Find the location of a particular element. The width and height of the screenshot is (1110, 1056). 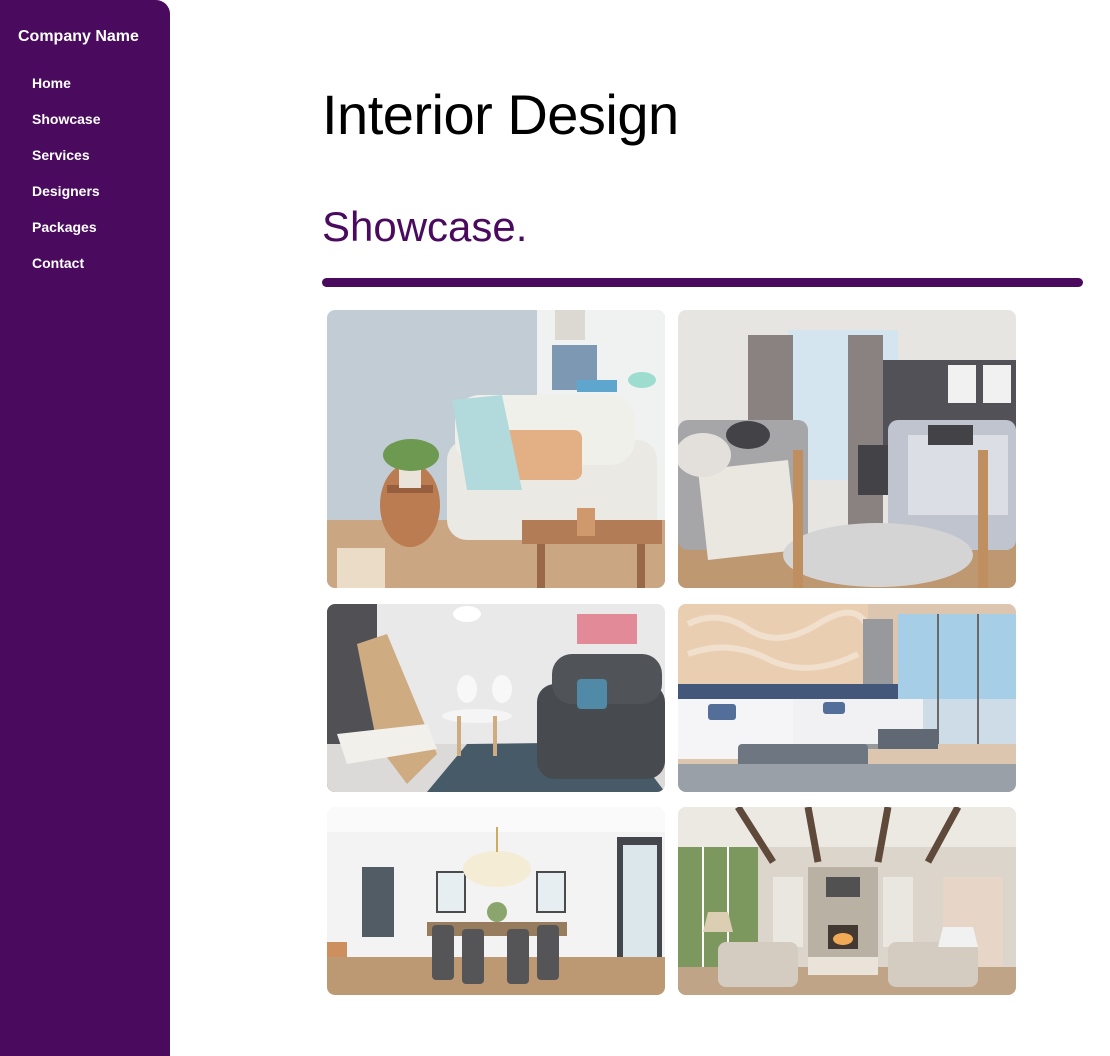

dorm-bedroom-photo is located at coordinates (847, 449).